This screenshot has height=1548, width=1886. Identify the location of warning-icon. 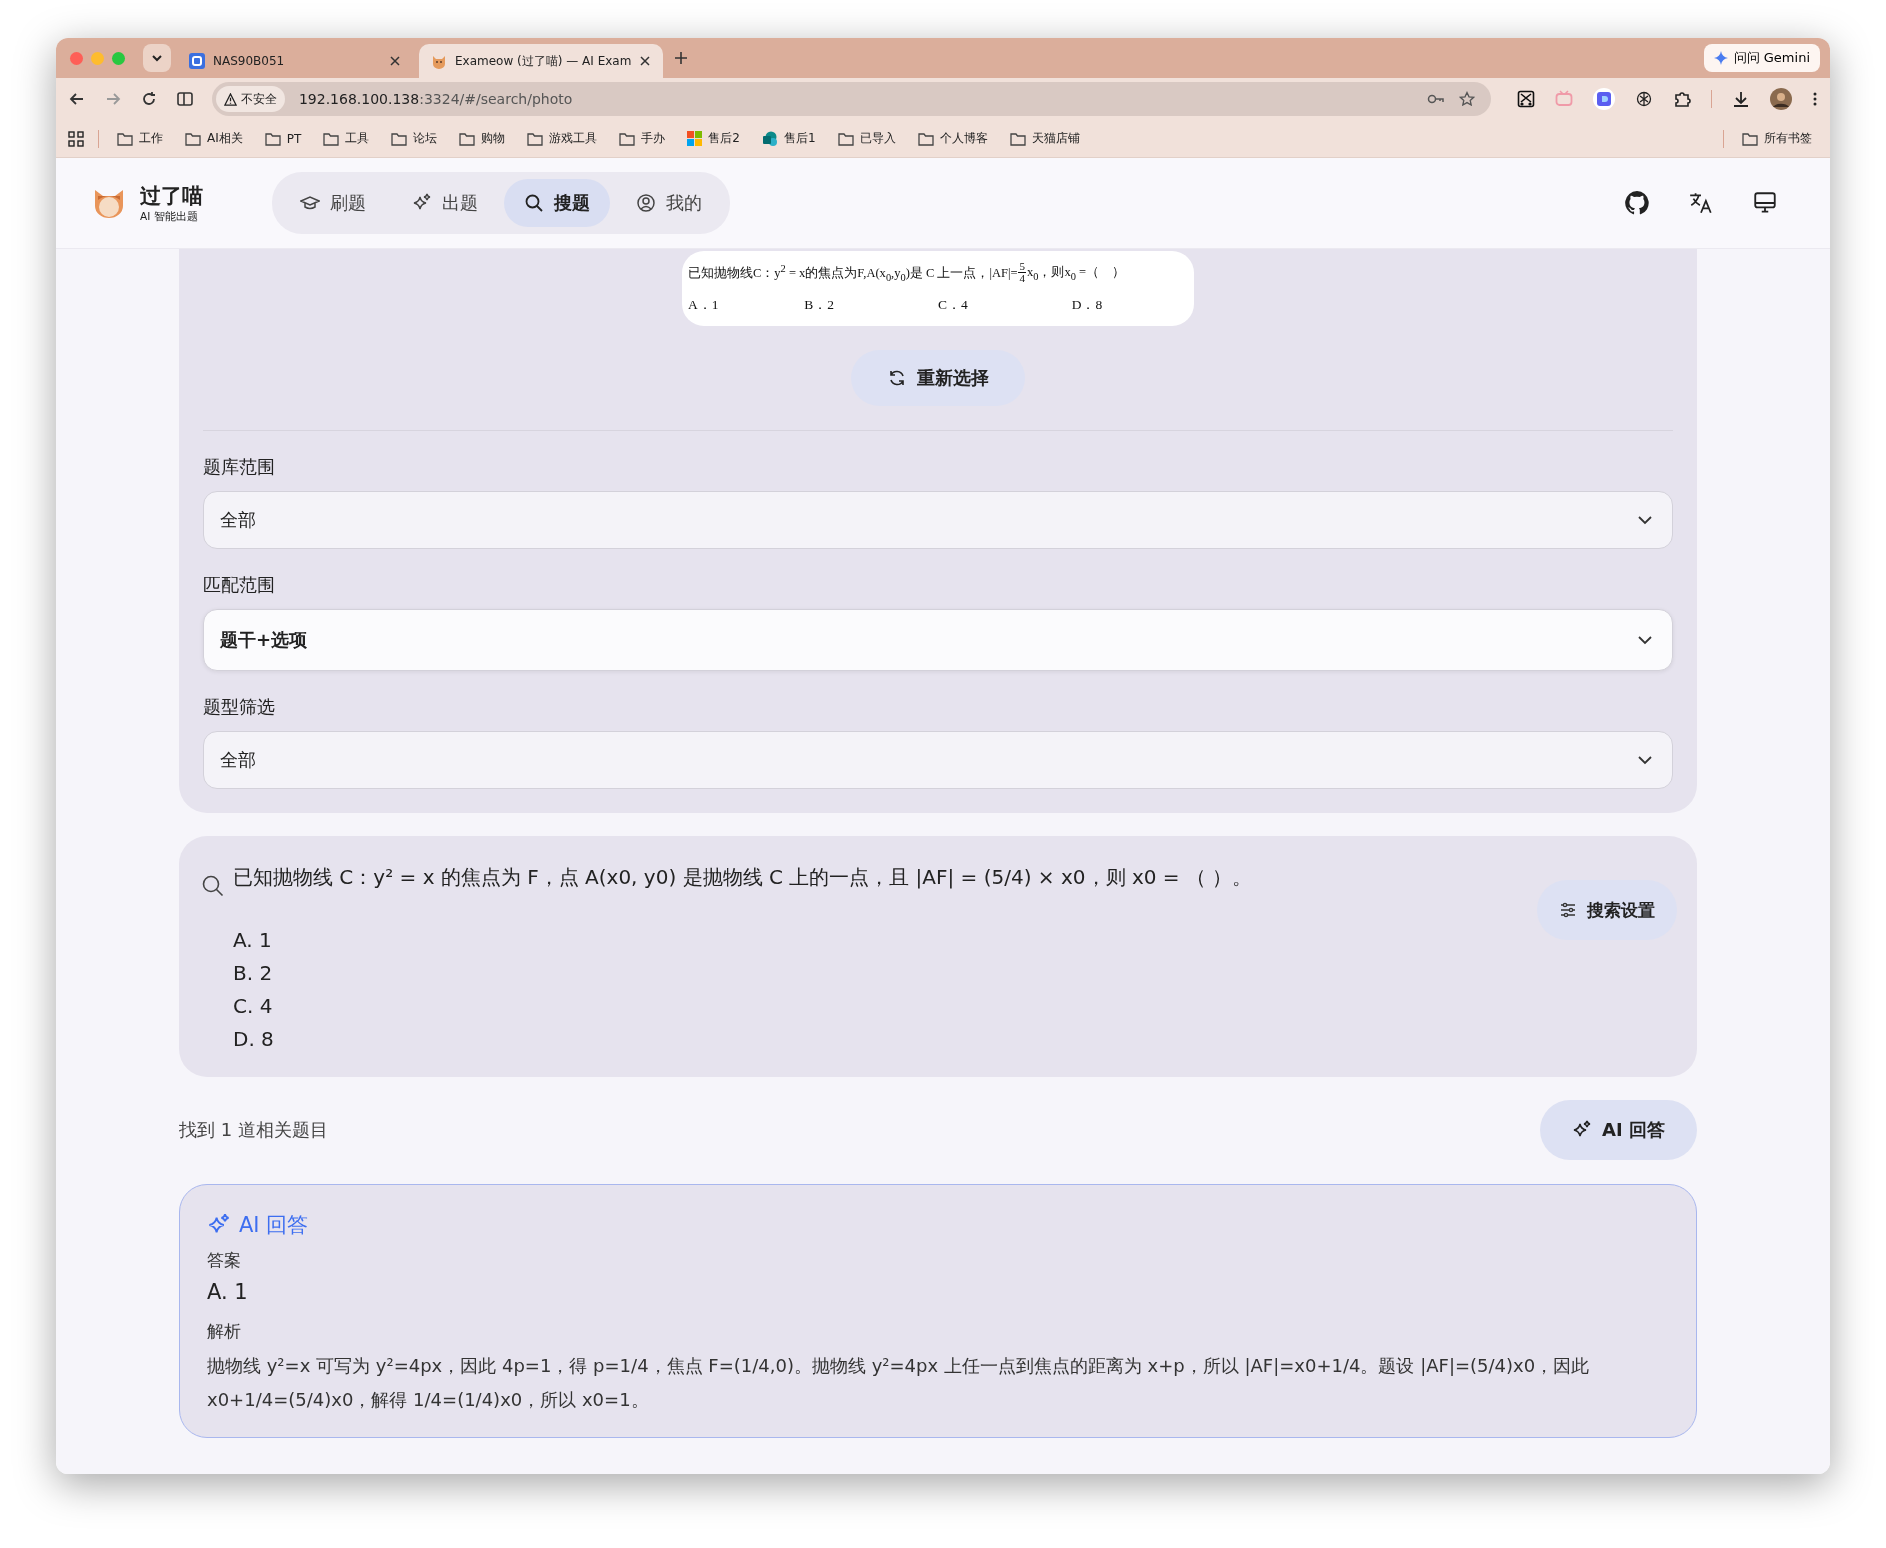
(230, 99).